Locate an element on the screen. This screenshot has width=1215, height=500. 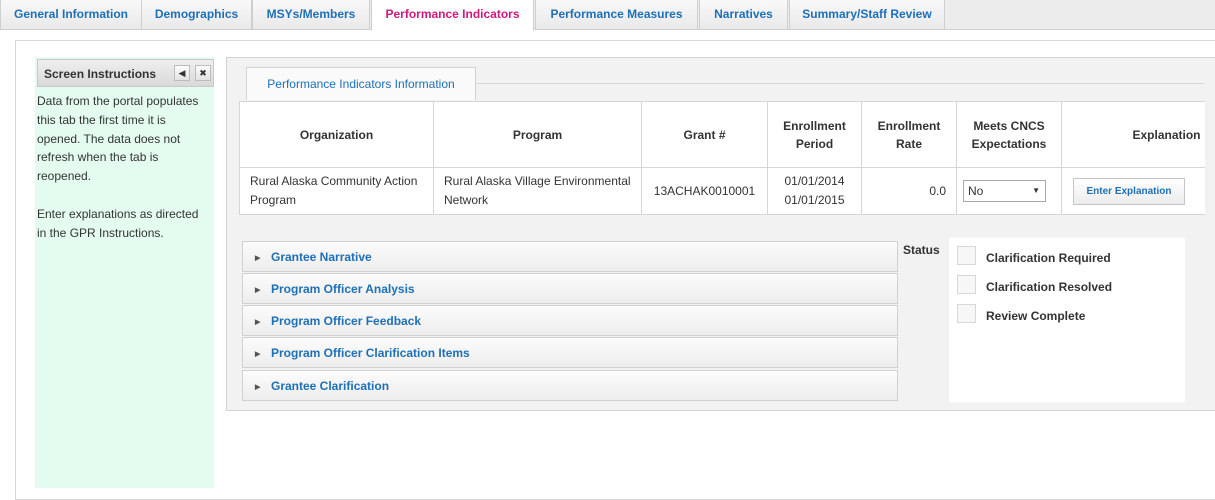
tab-summary-staff-review: Summary/Staff Review is located at coordinates (867, 15).